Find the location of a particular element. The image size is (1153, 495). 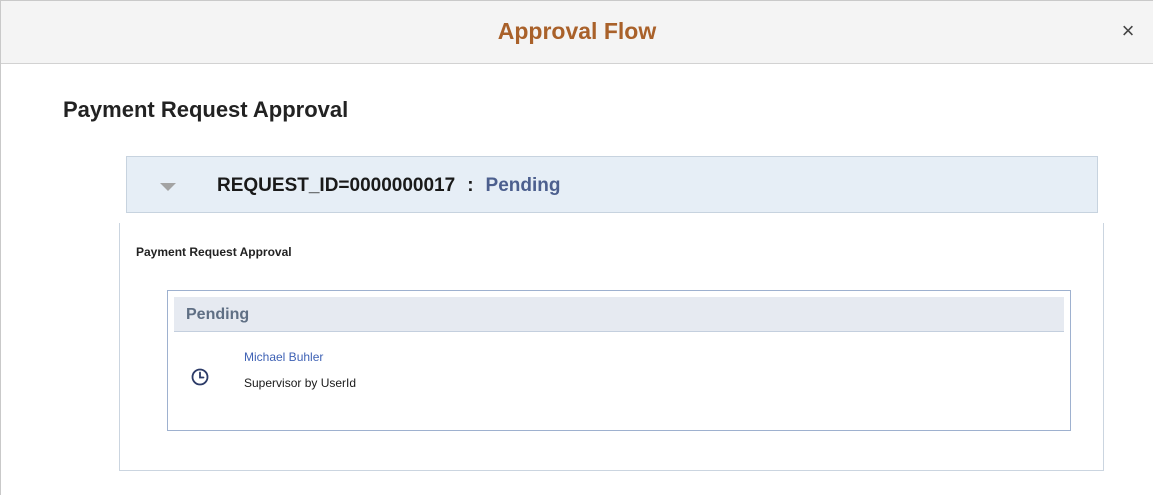

approver-name-link: Michael Buhler is located at coordinates (283, 357).